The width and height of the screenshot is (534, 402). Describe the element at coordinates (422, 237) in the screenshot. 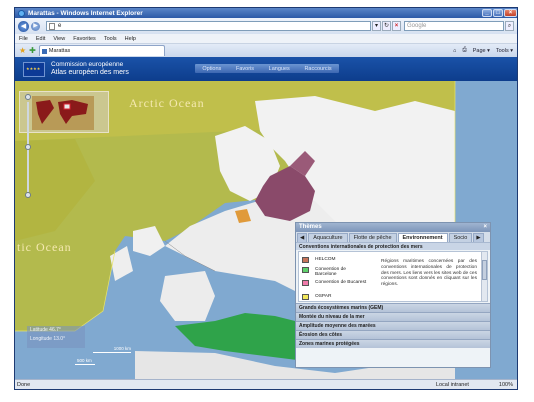

I see `tab-environnement: Environnement` at that location.